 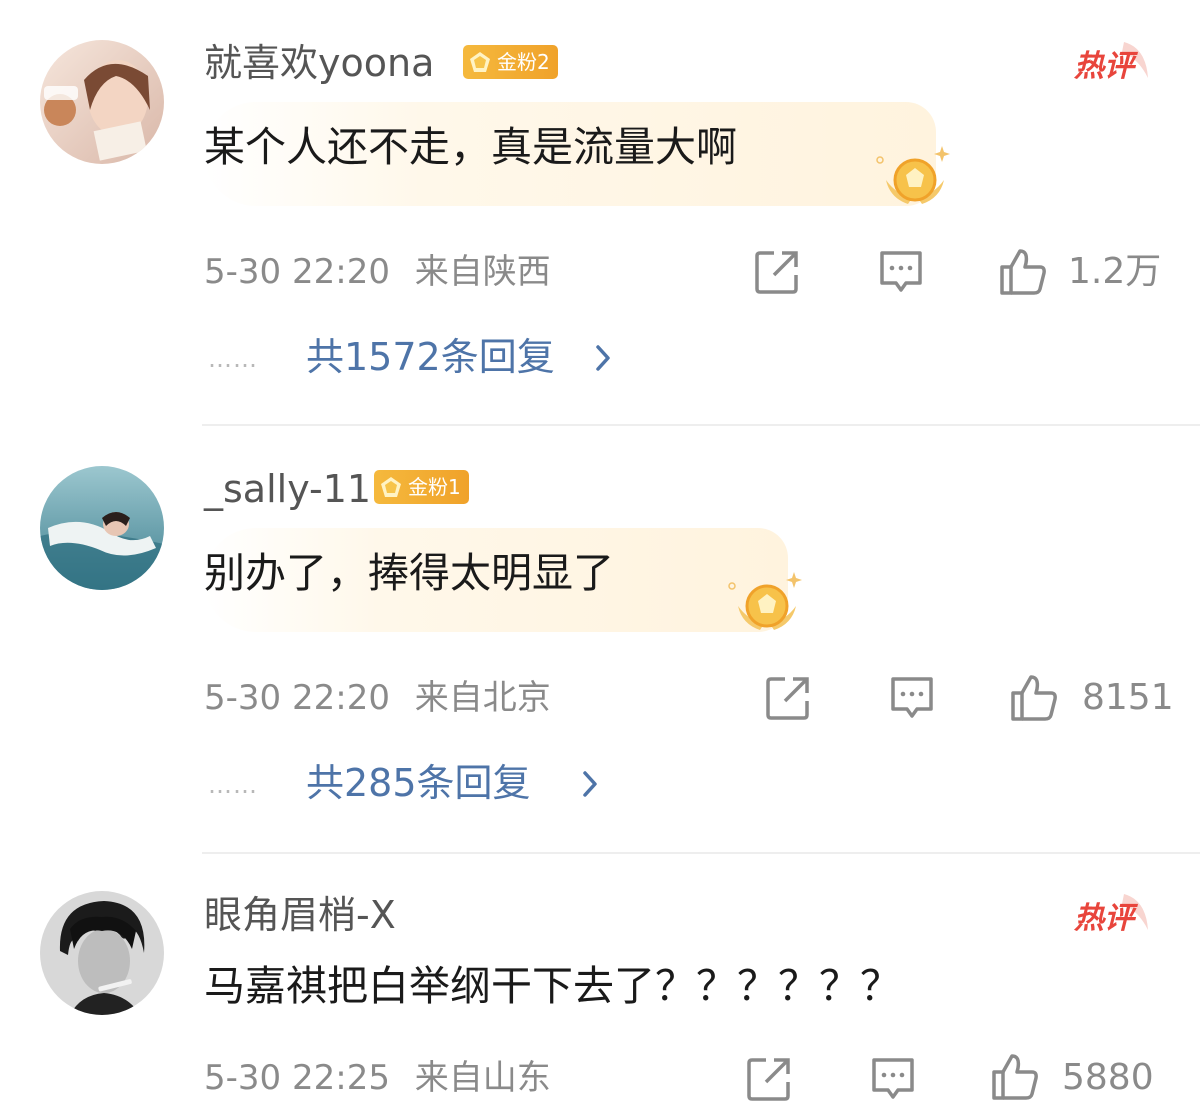 What do you see at coordinates (769, 1079) in the screenshot?
I see `share-icon` at bounding box center [769, 1079].